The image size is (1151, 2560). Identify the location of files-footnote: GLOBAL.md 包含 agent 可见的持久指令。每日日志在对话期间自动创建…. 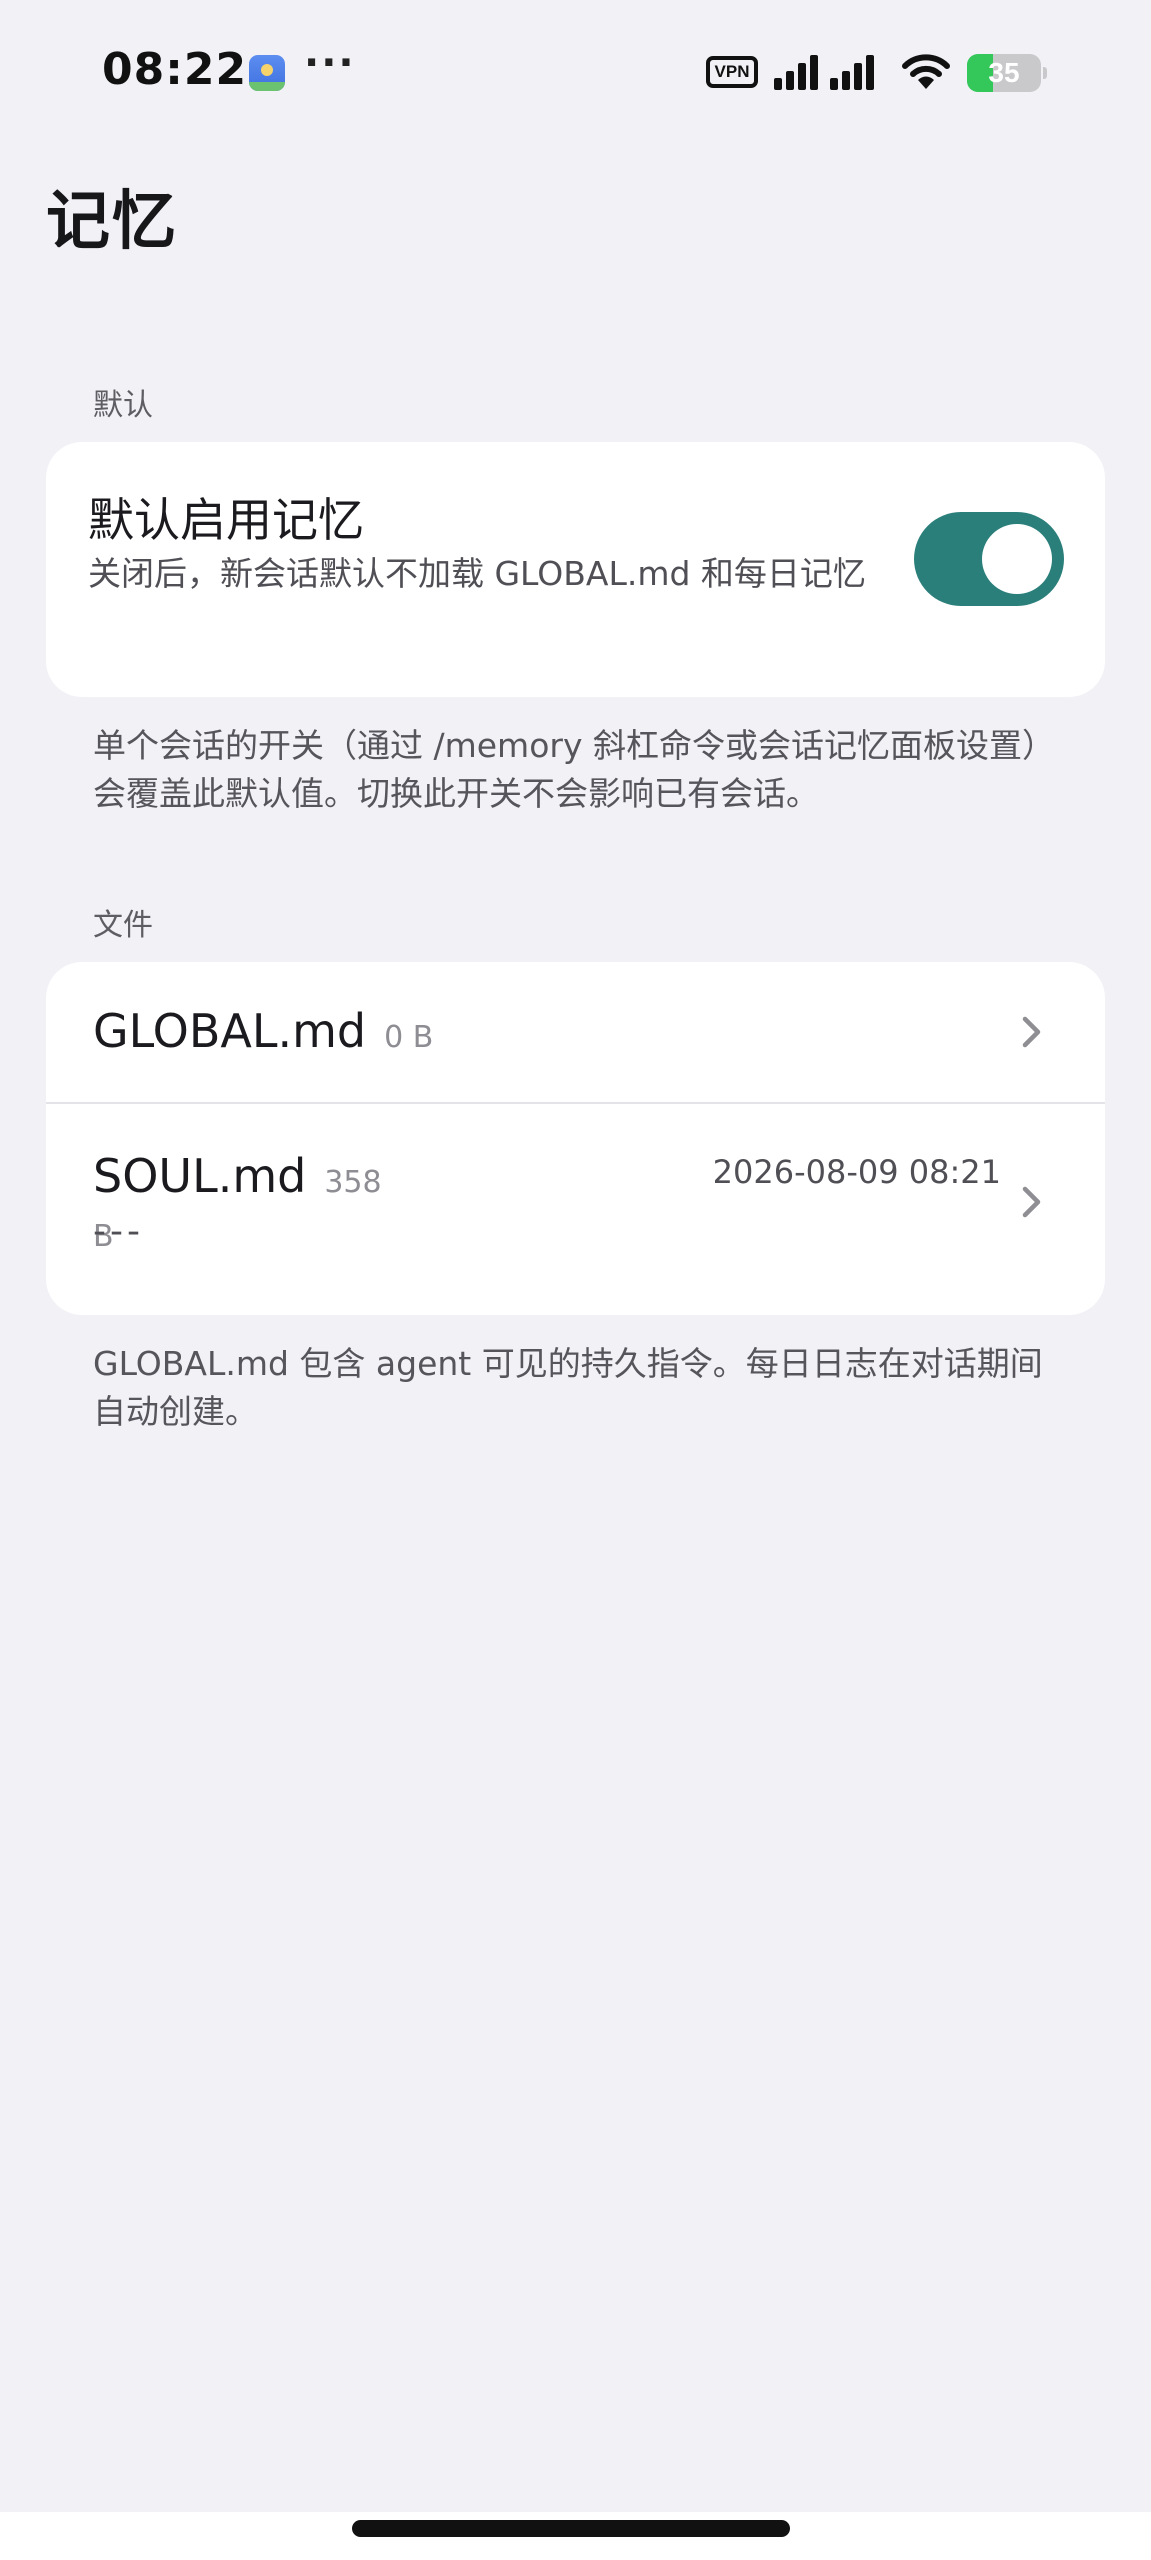
(568, 1387).